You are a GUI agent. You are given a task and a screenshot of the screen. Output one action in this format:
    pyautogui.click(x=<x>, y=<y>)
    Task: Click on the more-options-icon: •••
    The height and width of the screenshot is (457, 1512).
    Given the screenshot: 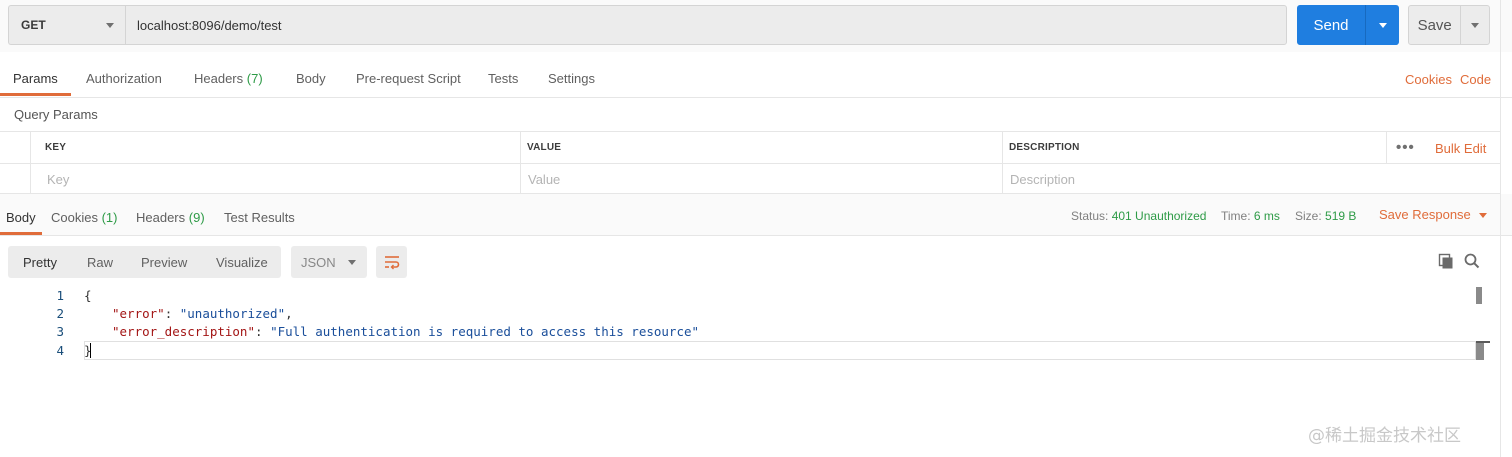 What is the action you would take?
    pyautogui.click(x=1405, y=147)
    